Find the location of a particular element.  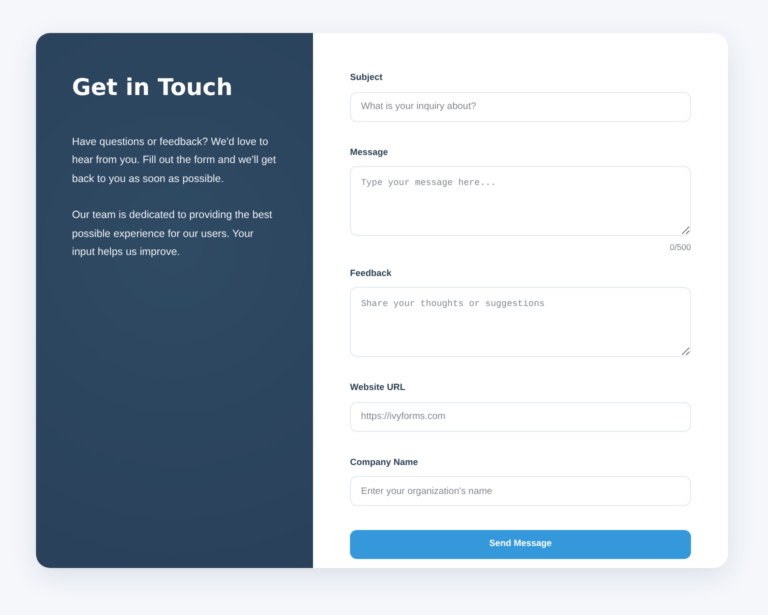

intro-paragraph: Have questions or feedback? We'd love to hear from you. Fill out the form and we'll get back to you as soon as possible. is located at coordinates (174, 160).